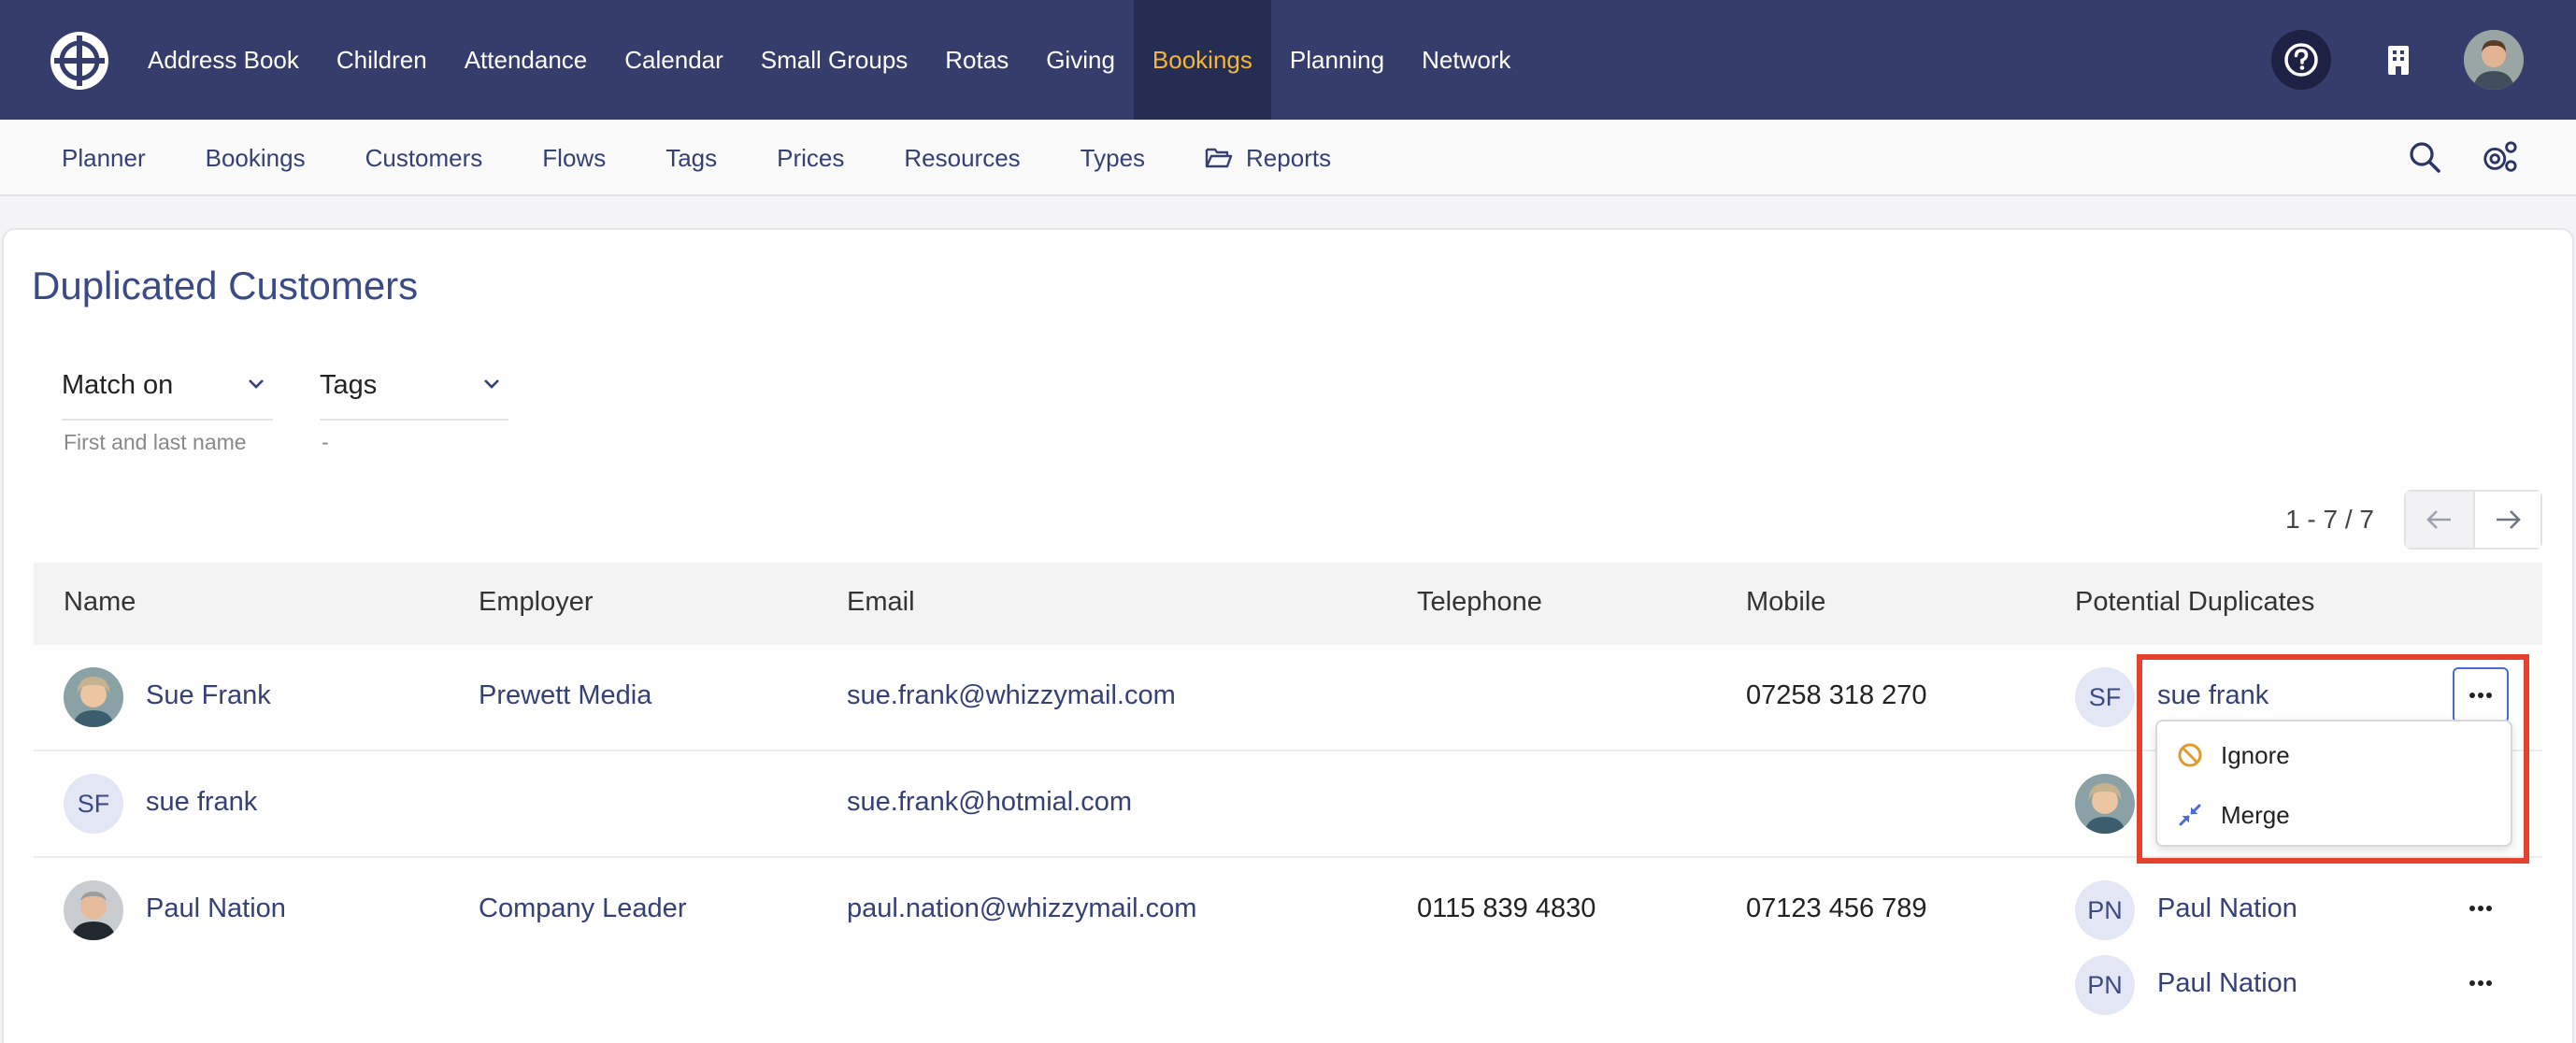 The width and height of the screenshot is (2576, 1043). What do you see at coordinates (691, 158) in the screenshot?
I see `subnav-tags: Tags` at bounding box center [691, 158].